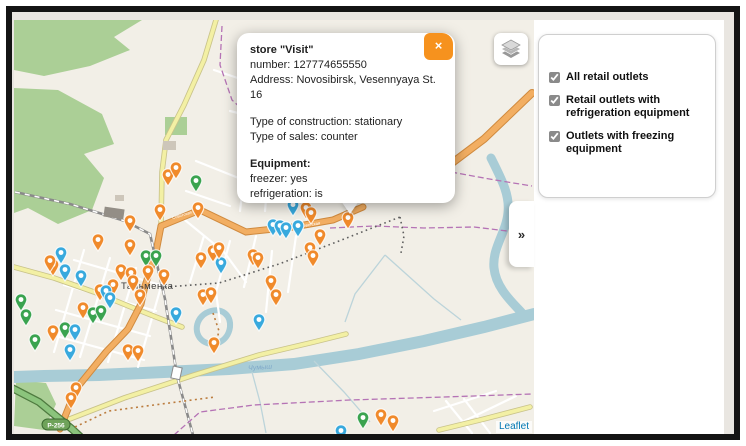 This screenshot has width=746, height=446. What do you see at coordinates (282, 50) in the screenshot?
I see `popup-title: store "Visit"` at bounding box center [282, 50].